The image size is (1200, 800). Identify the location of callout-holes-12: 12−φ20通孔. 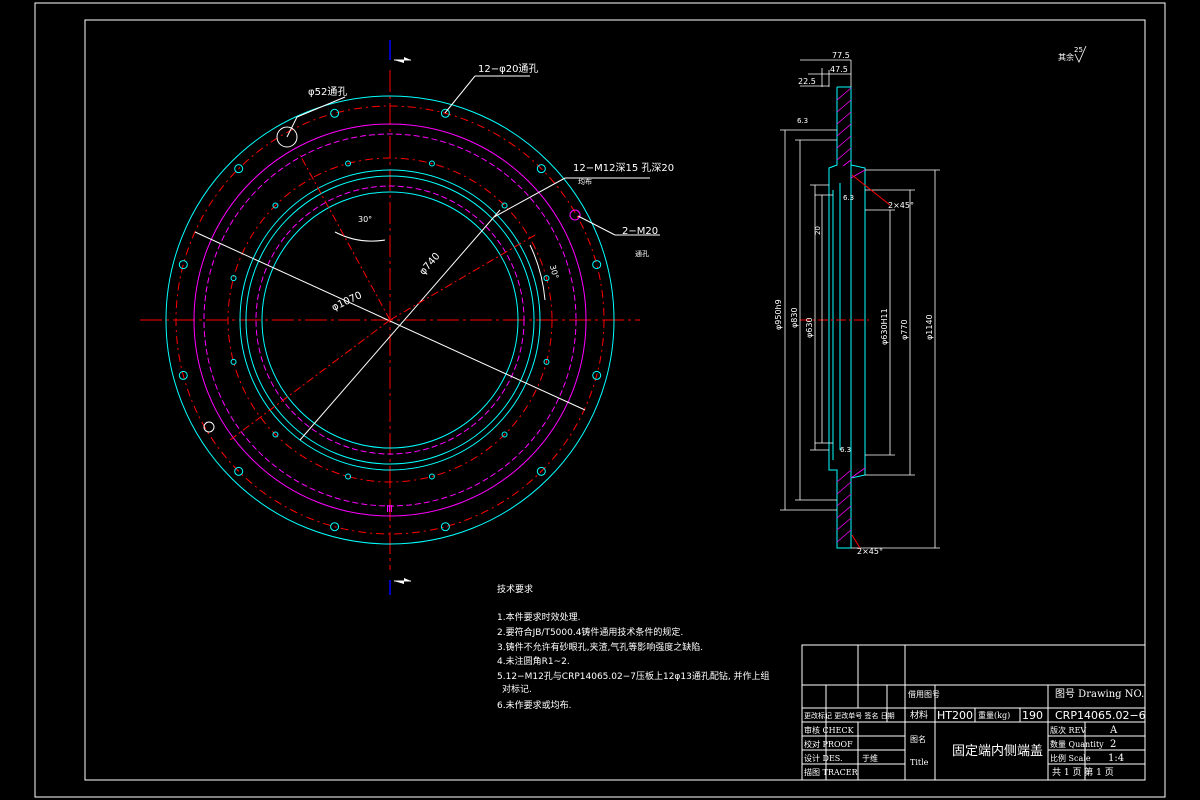
(508, 69).